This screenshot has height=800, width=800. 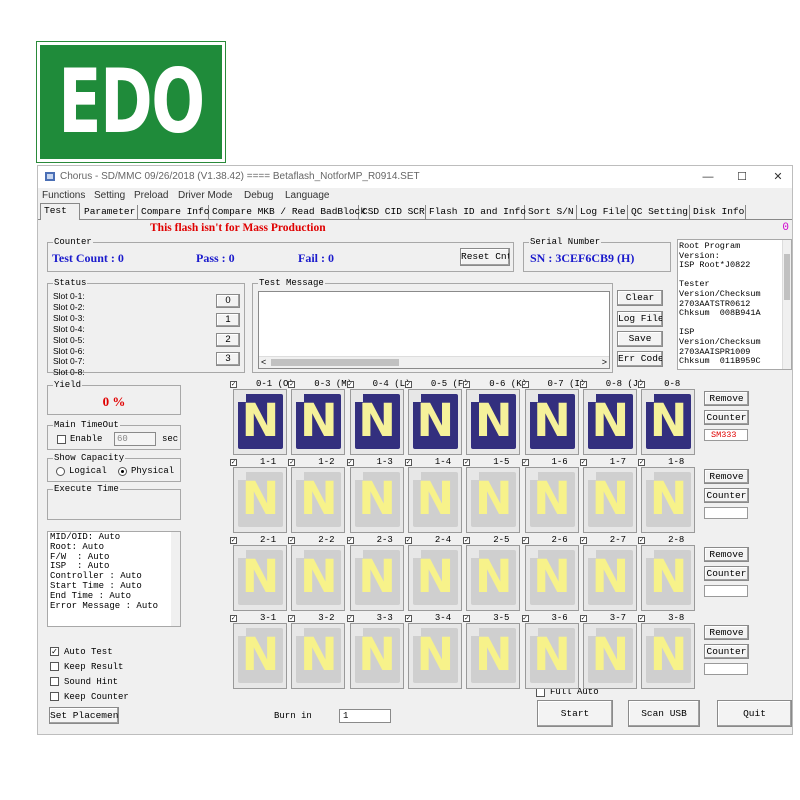 I want to click on burn-in-input: 1, so click(x=365, y=716).